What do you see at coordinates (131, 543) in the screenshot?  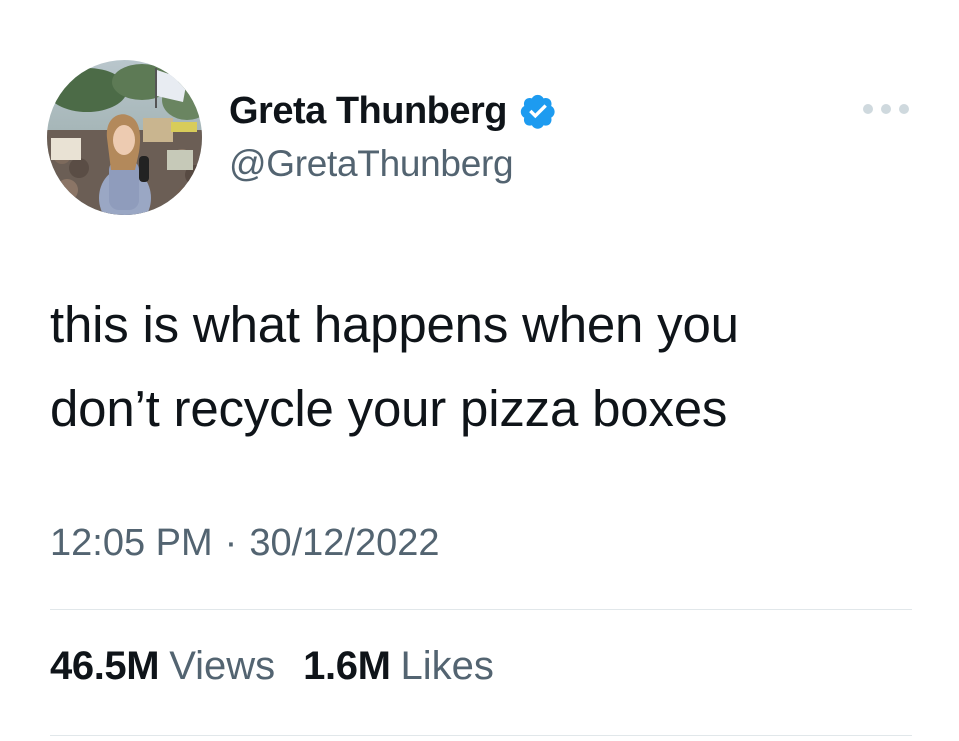 I see `tweet-time: 12:05 PM` at bounding box center [131, 543].